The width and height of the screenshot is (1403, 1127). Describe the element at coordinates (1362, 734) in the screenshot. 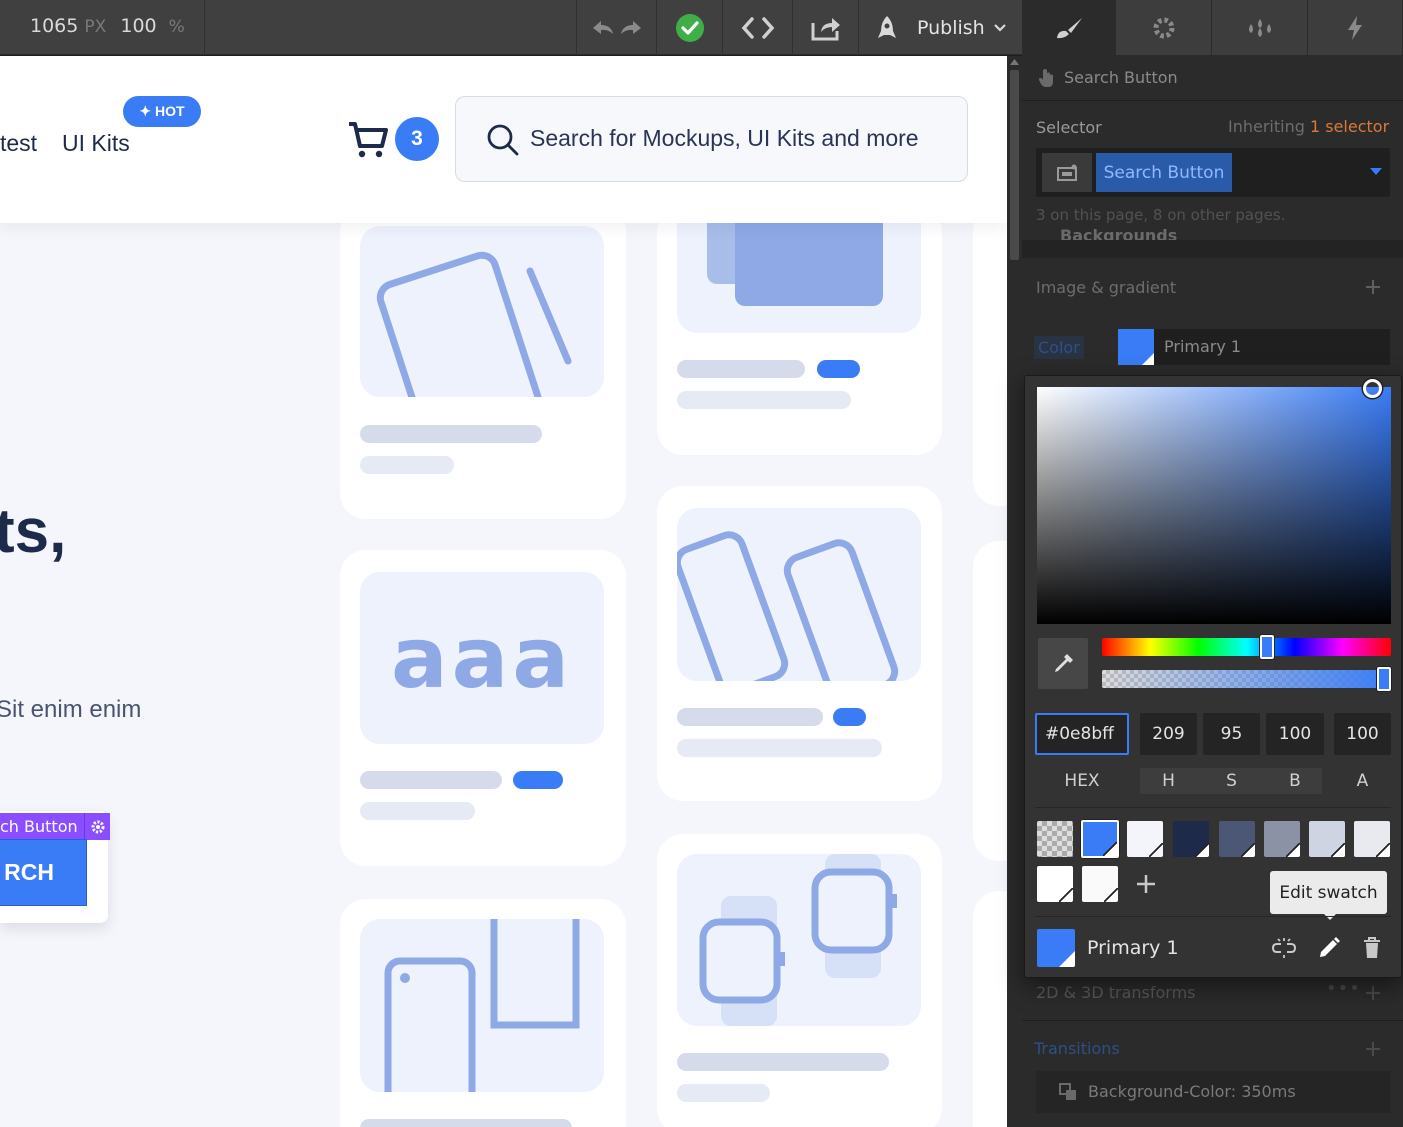

I see `alpha-input: 100` at that location.